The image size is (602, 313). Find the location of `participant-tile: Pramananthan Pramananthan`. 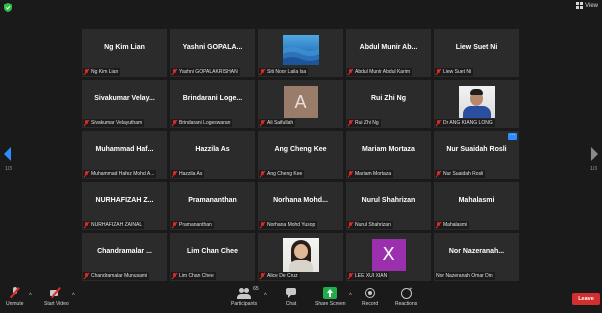

participant-tile: Pramananthan Pramananthan is located at coordinates (212, 206).